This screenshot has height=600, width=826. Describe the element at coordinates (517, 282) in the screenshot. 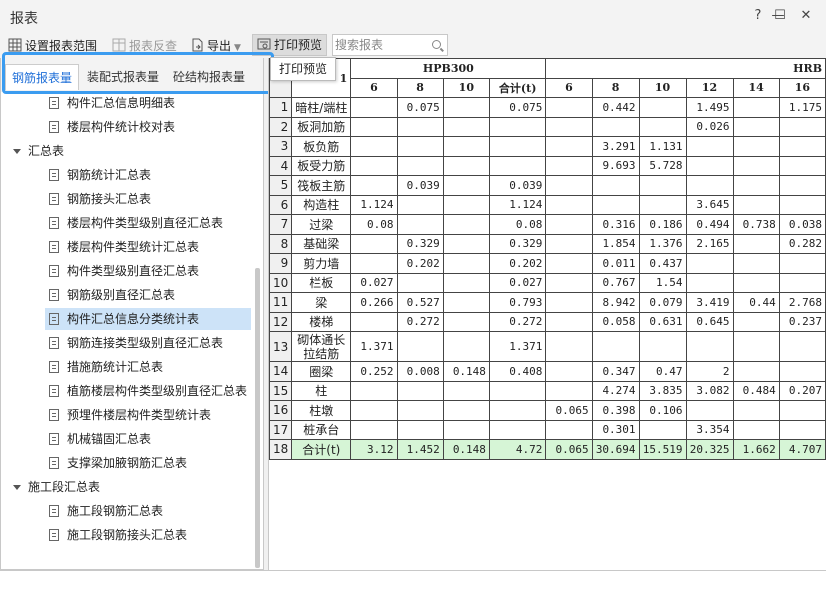

I see `value-cell: 0.027` at that location.